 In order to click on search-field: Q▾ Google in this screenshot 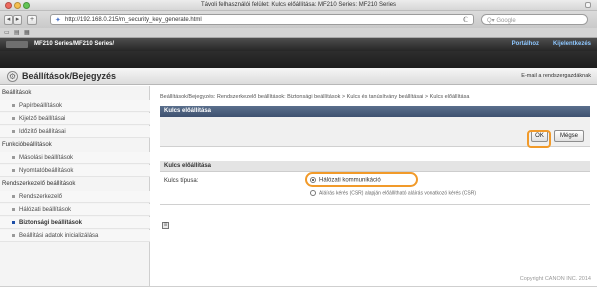, I will do `click(534, 19)`.